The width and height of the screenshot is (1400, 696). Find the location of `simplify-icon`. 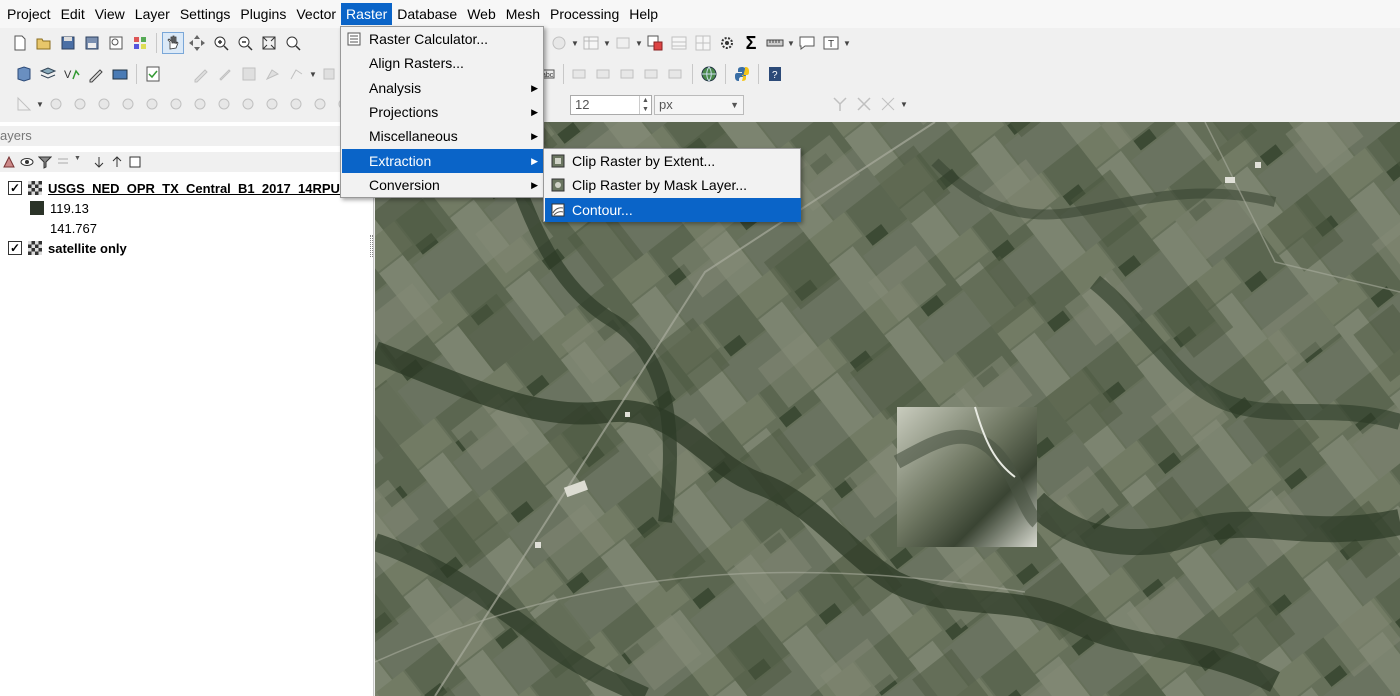

simplify-icon is located at coordinates (224, 104).